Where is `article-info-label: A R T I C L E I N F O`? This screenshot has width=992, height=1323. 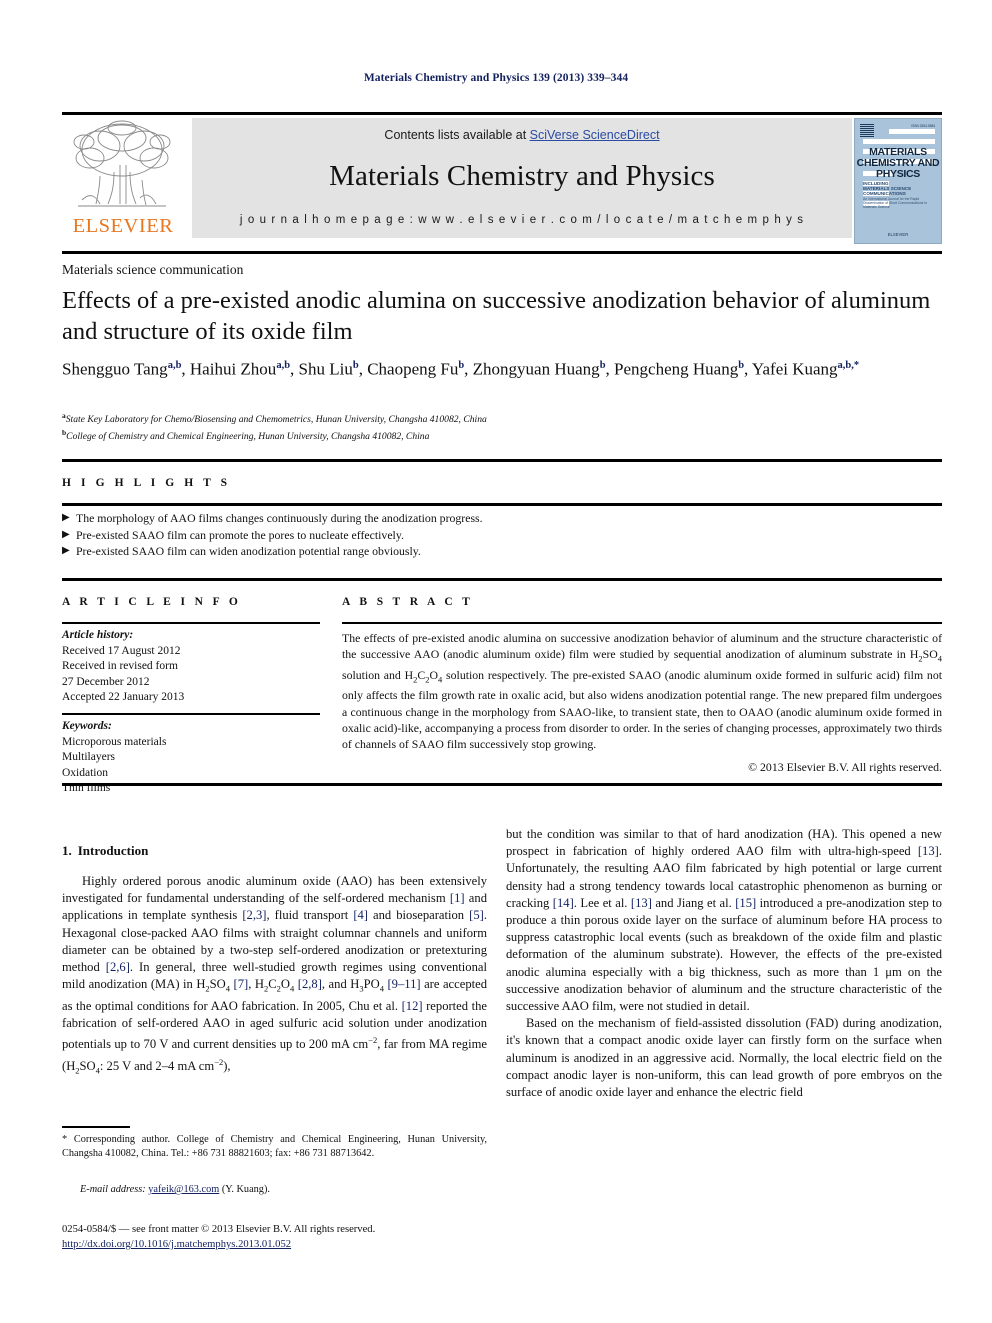 article-info-label: A R T I C L E I N F O is located at coordinates (152, 602).